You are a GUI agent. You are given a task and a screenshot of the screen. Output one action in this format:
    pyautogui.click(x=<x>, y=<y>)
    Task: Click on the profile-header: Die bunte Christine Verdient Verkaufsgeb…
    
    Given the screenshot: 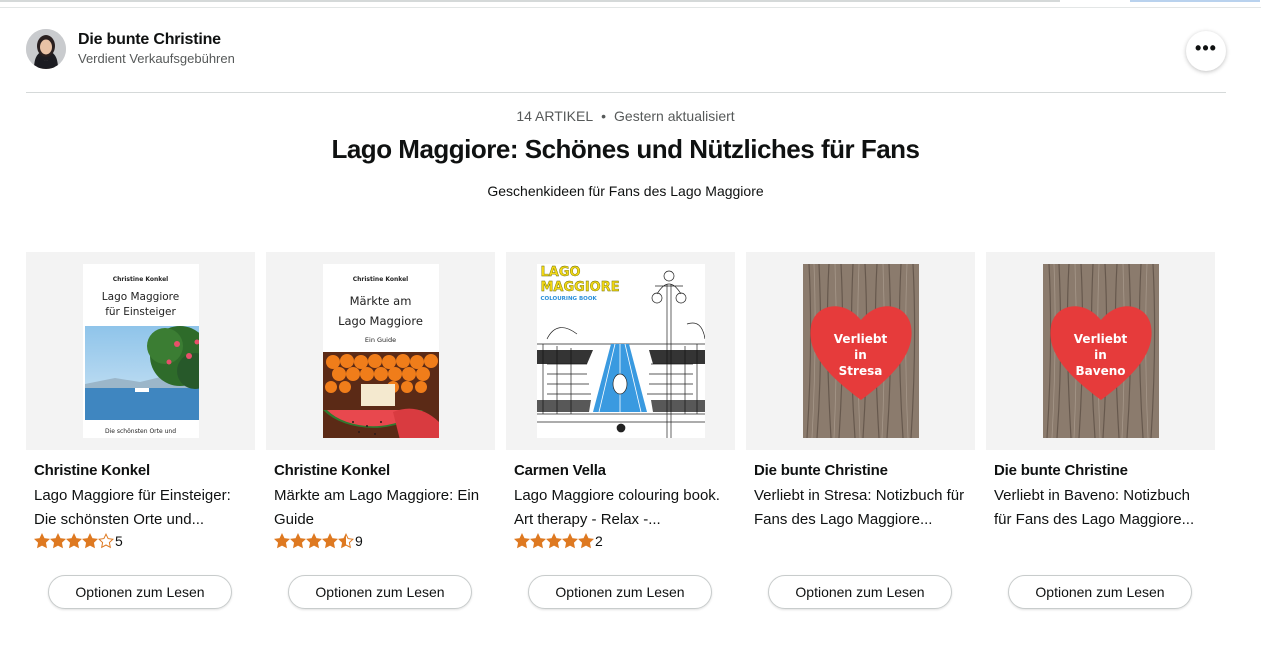 What is the action you would take?
    pyautogui.click(x=130, y=49)
    